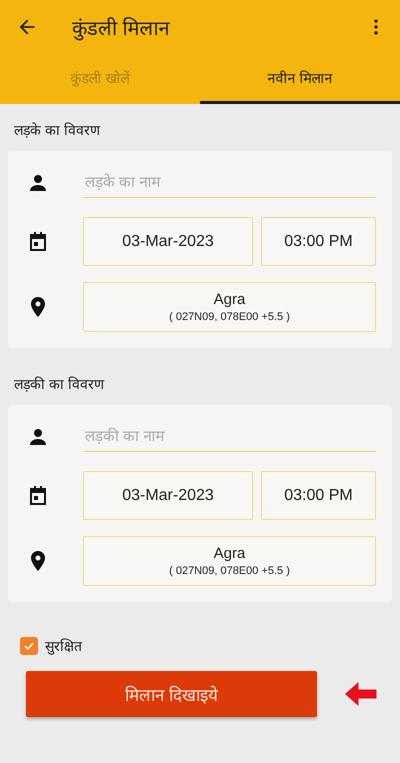  Describe the element at coordinates (29, 645) in the screenshot. I see `checkbox` at that location.